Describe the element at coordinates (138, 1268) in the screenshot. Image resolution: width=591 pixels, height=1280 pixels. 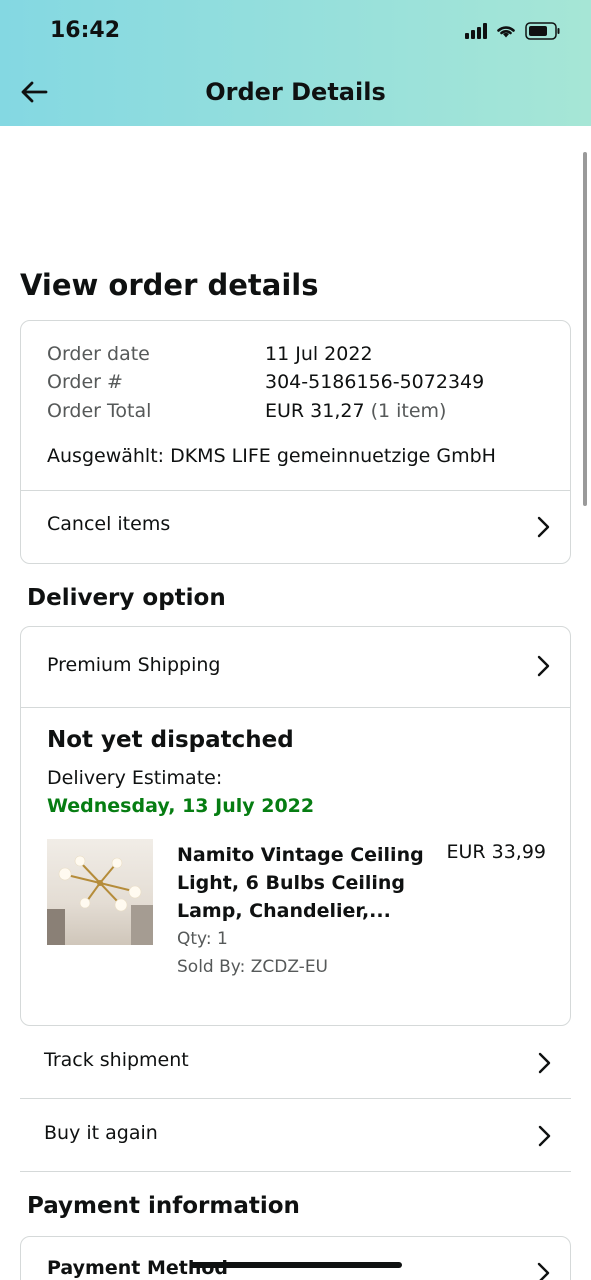
I see `payment-method-label: Payment Method` at that location.